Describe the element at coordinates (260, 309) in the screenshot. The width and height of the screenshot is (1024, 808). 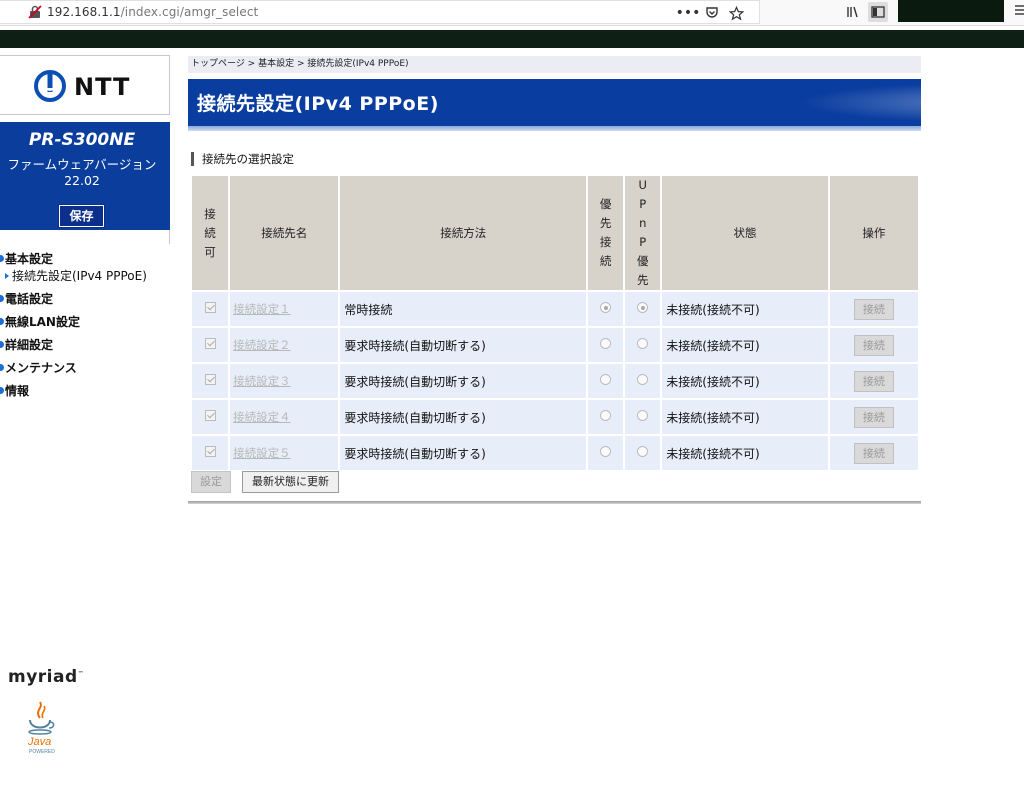
I see `connection-name-link: 接続設定１` at that location.